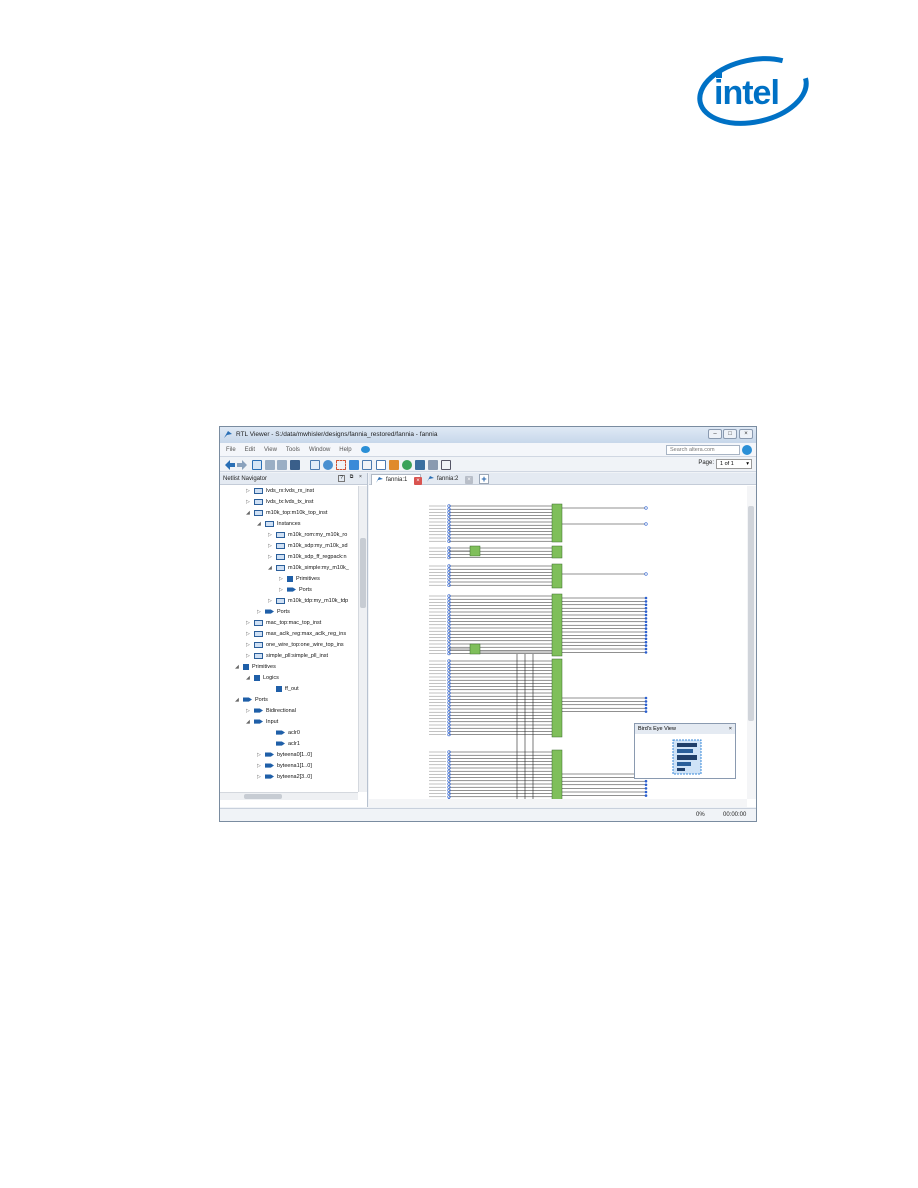 The height and width of the screenshot is (1188, 918). Describe the element at coordinates (257, 465) in the screenshot. I see `refresh-icon` at that location.